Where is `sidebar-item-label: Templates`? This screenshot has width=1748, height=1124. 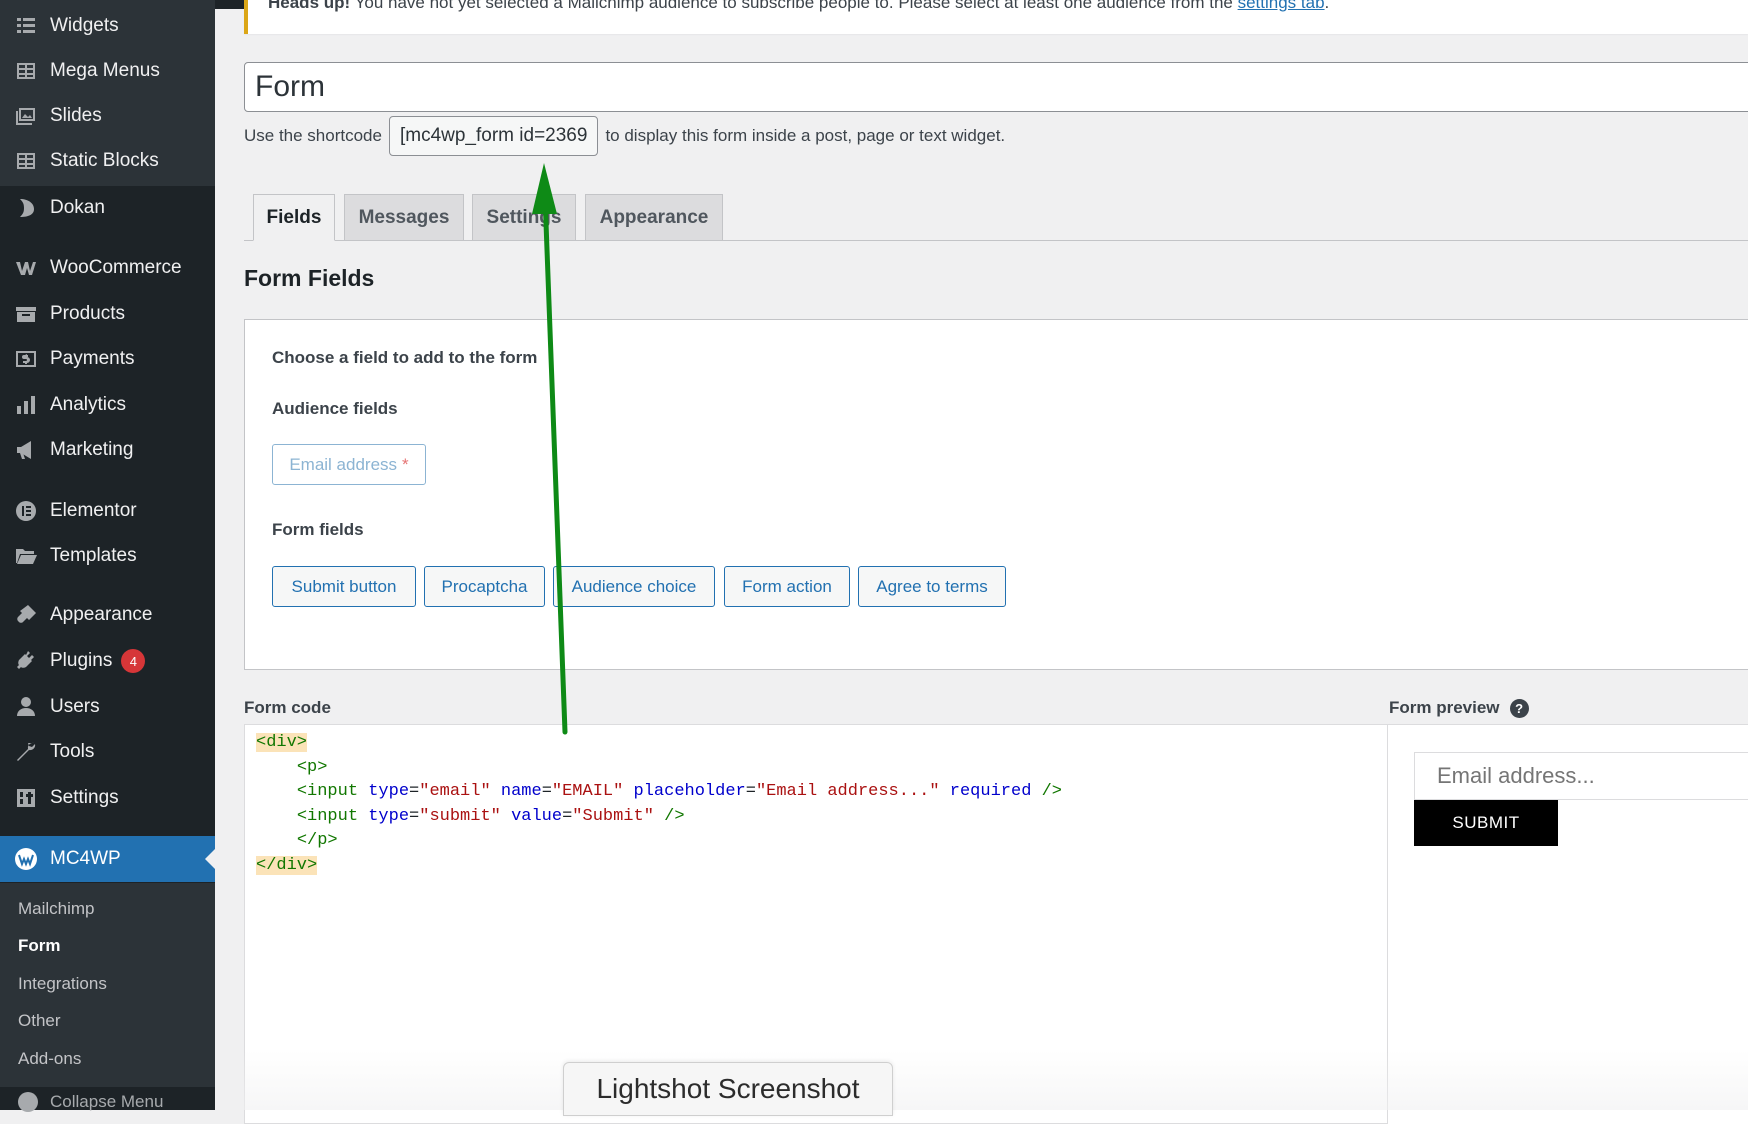 sidebar-item-label: Templates is located at coordinates (93, 555).